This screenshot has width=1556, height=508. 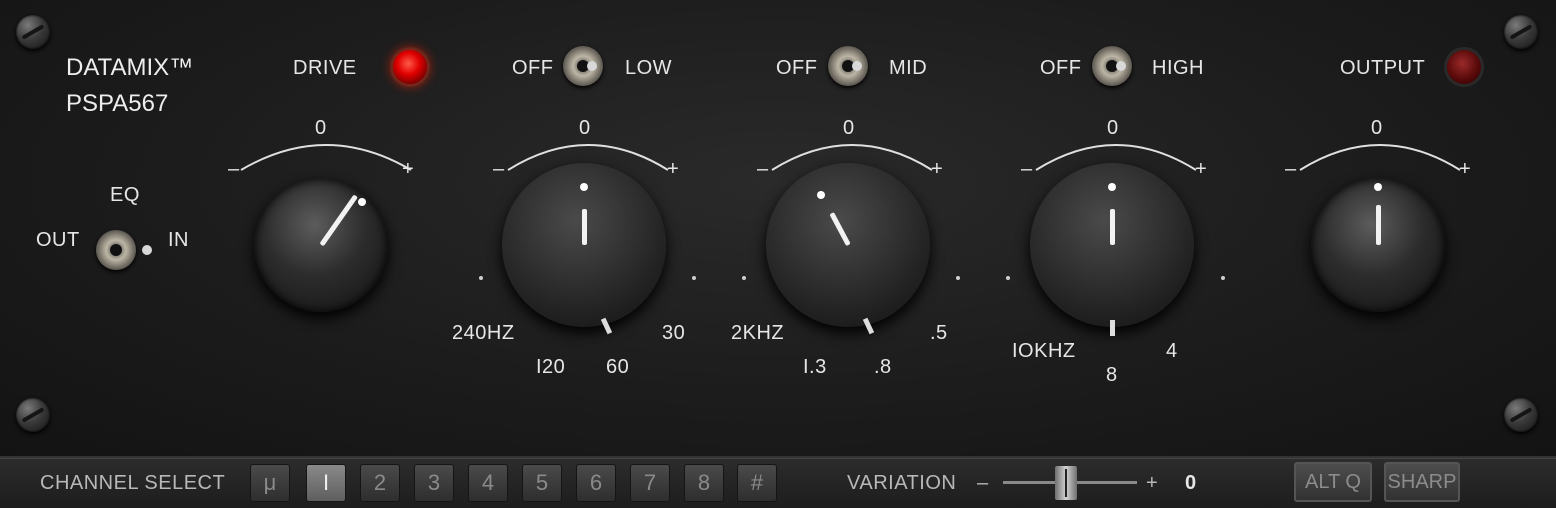 I want to click on drive-scale-minus: –, so click(x=234, y=169).